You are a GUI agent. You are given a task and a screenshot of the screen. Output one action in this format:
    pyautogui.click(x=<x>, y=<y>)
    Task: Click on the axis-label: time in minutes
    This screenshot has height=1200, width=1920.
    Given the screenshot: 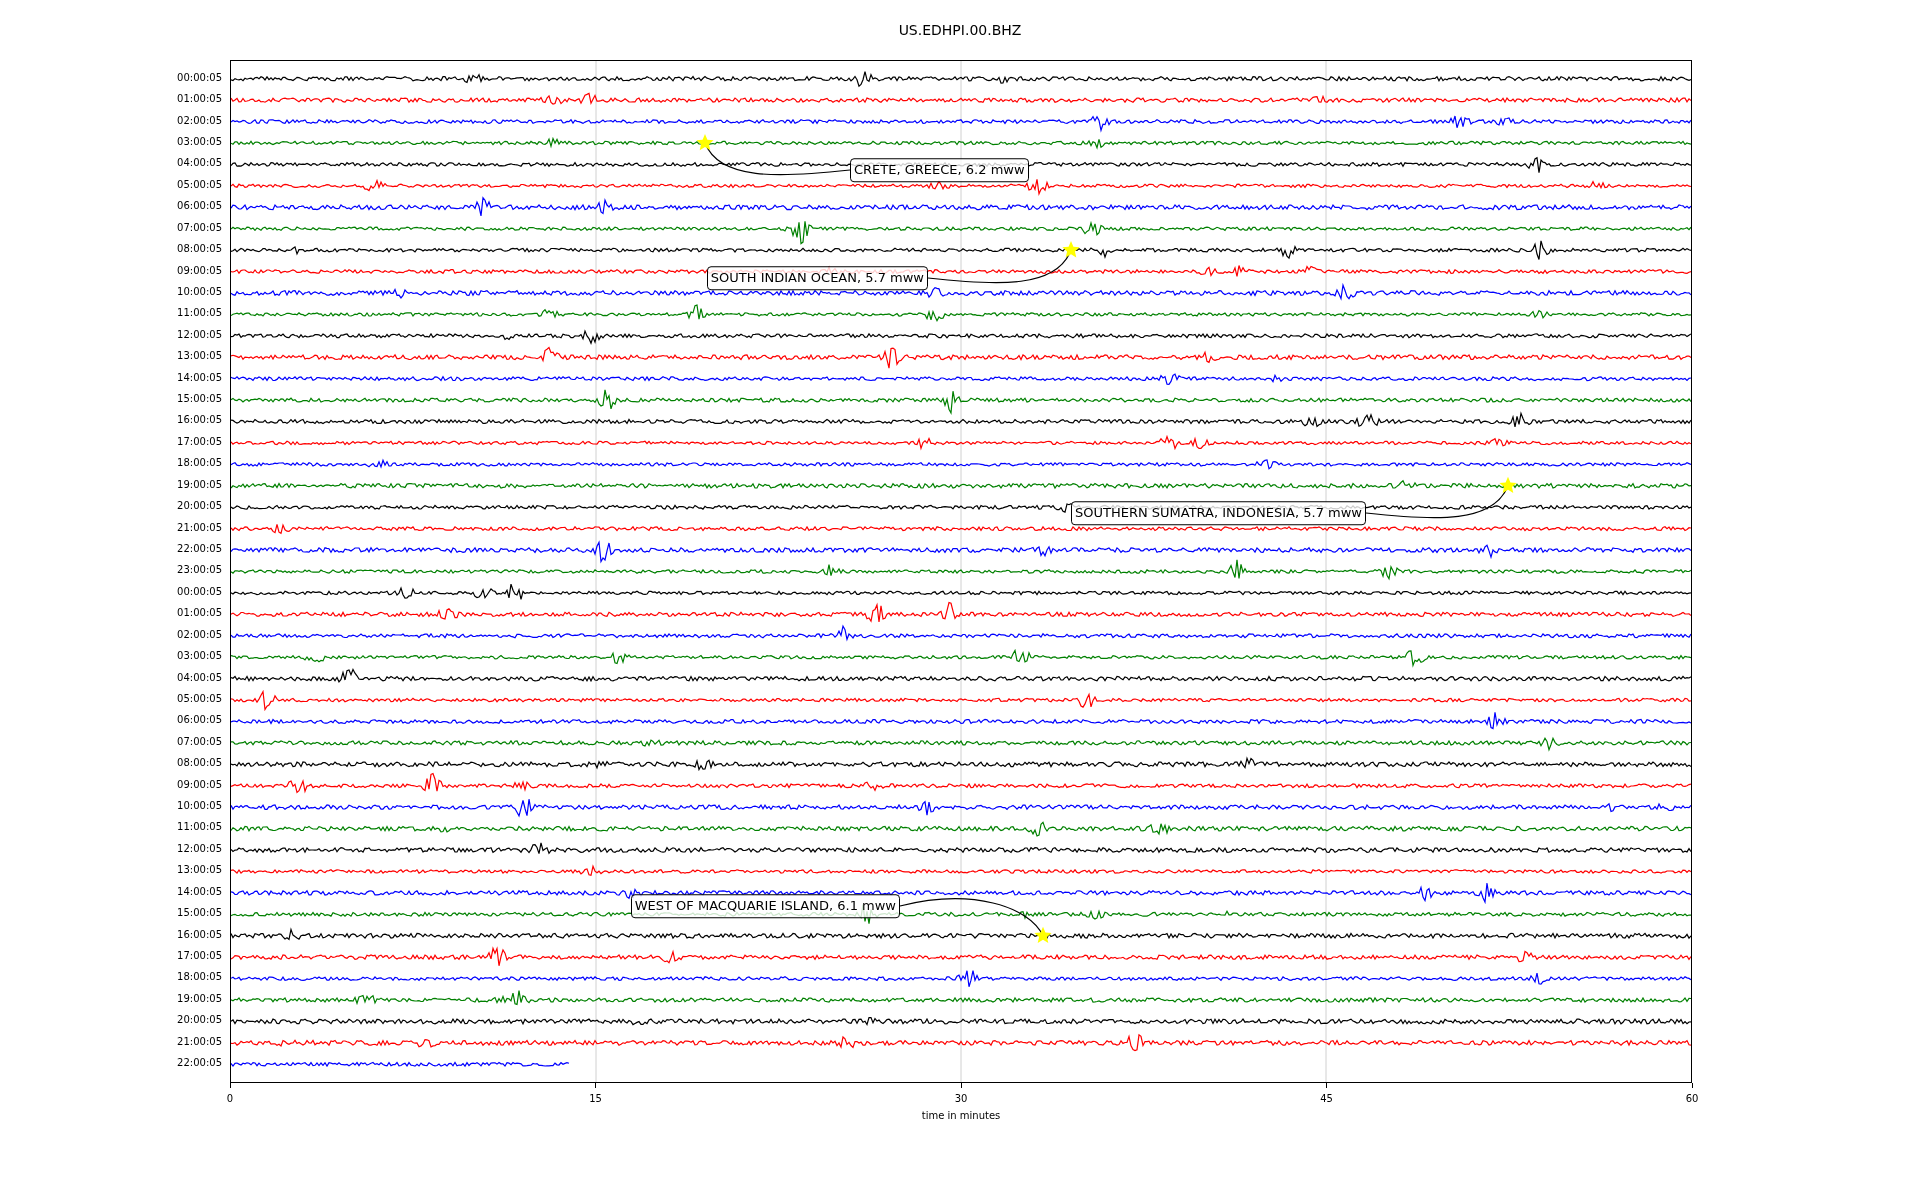 What is the action you would take?
    pyautogui.click(x=961, y=1116)
    